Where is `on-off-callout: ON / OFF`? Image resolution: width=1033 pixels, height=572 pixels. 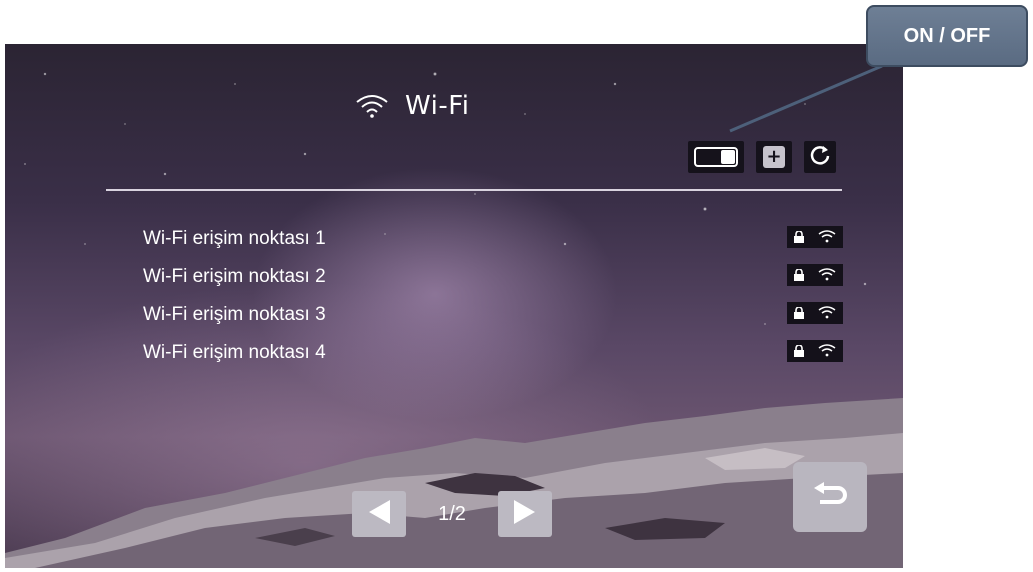 on-off-callout: ON / OFF is located at coordinates (947, 36).